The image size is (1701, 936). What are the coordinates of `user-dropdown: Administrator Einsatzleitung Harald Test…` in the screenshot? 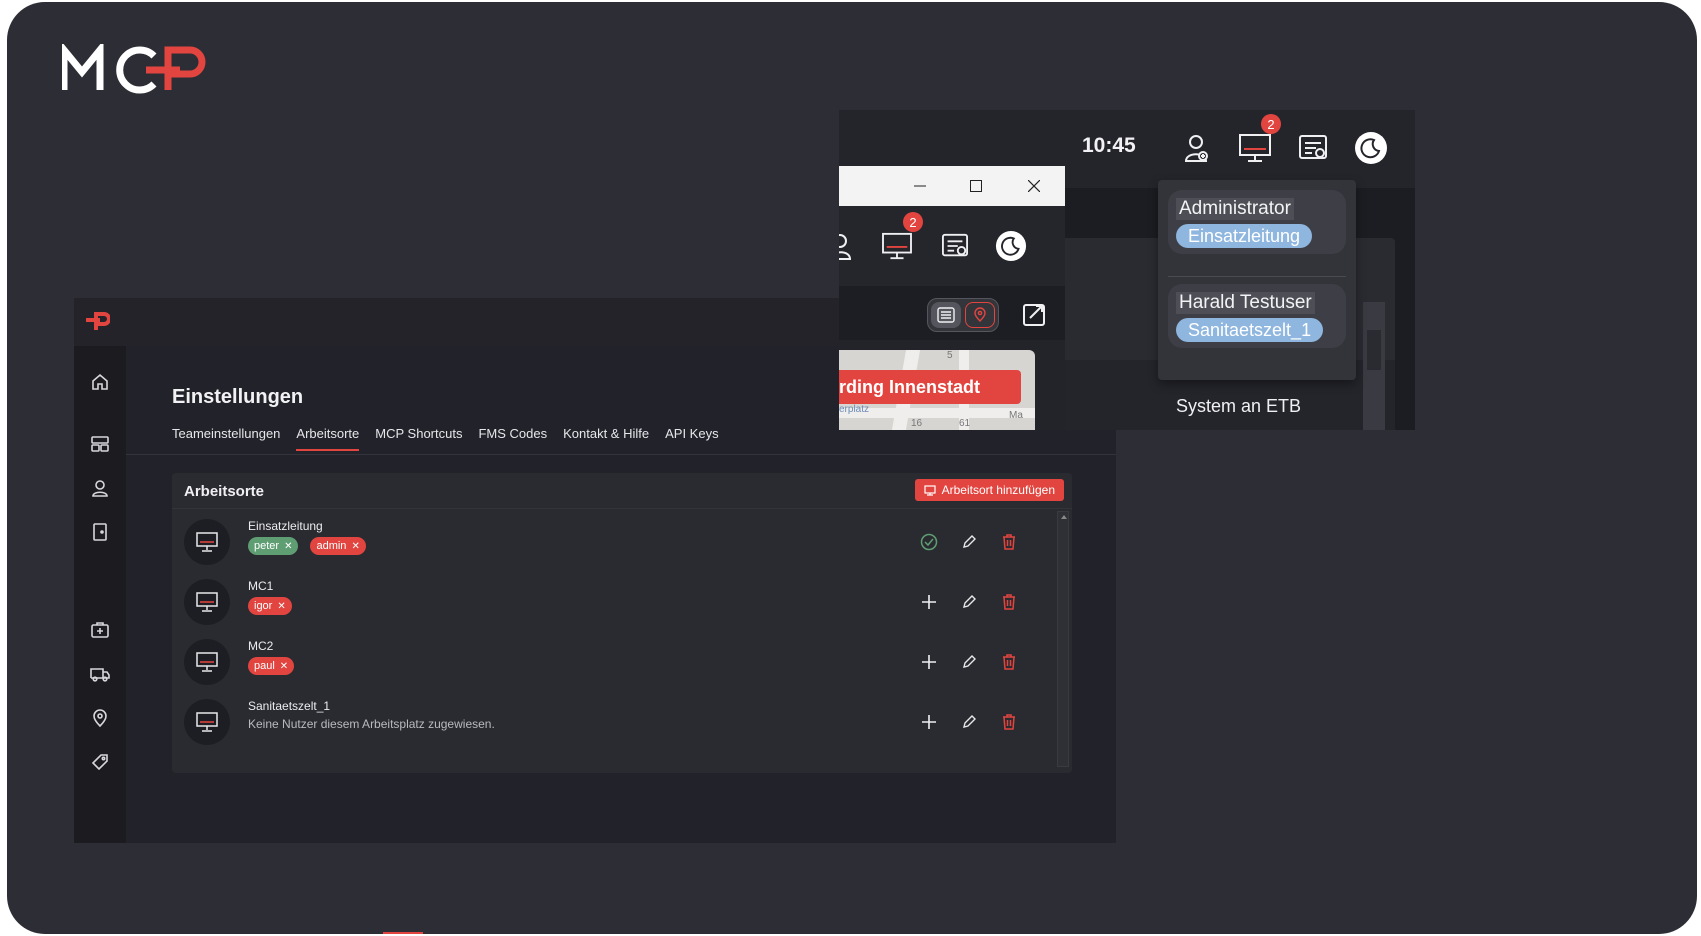 It's located at (1257, 280).